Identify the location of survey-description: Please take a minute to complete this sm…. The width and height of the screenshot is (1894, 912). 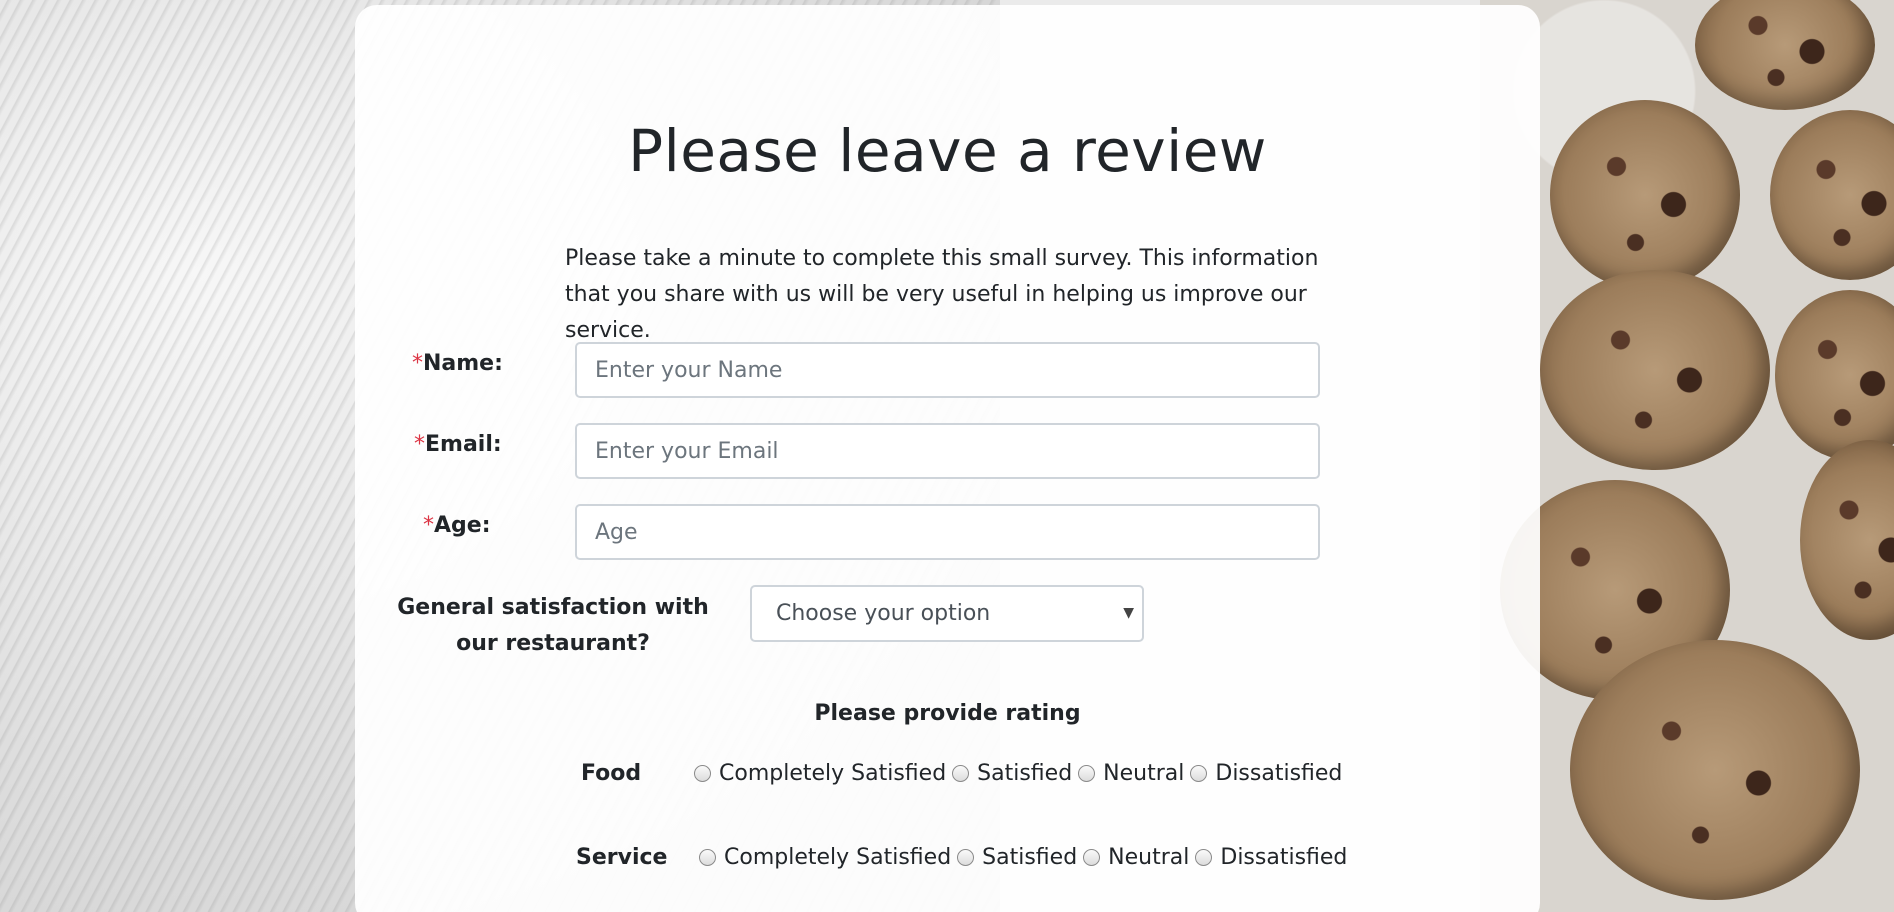
(942, 294).